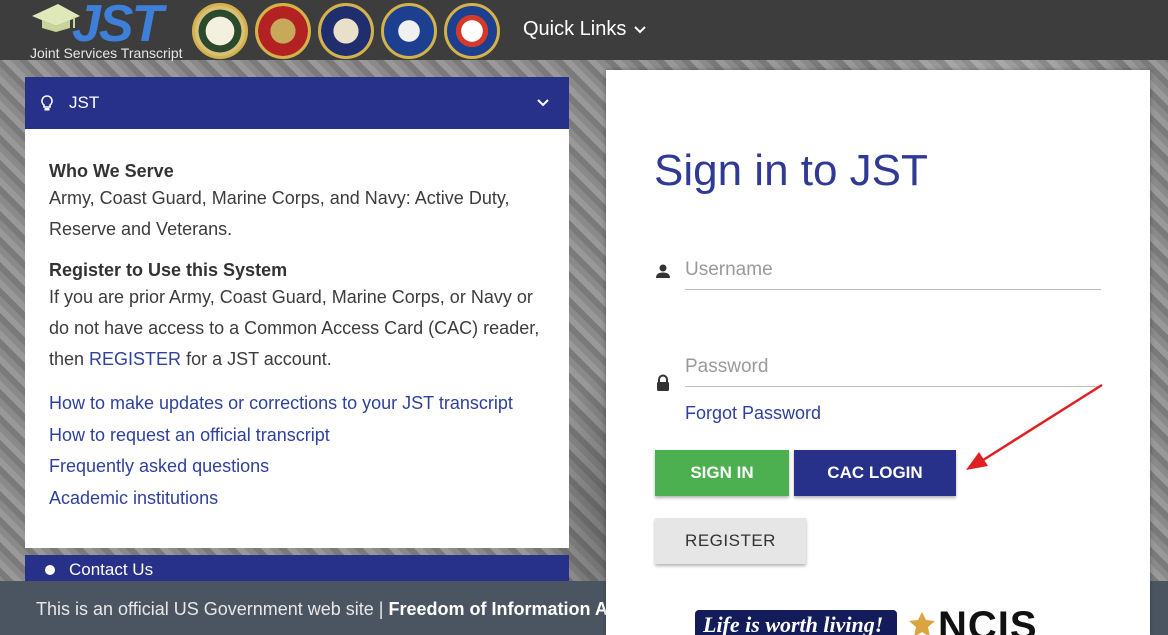  I want to click on link-faq: Frequently asked questions, so click(297, 467).